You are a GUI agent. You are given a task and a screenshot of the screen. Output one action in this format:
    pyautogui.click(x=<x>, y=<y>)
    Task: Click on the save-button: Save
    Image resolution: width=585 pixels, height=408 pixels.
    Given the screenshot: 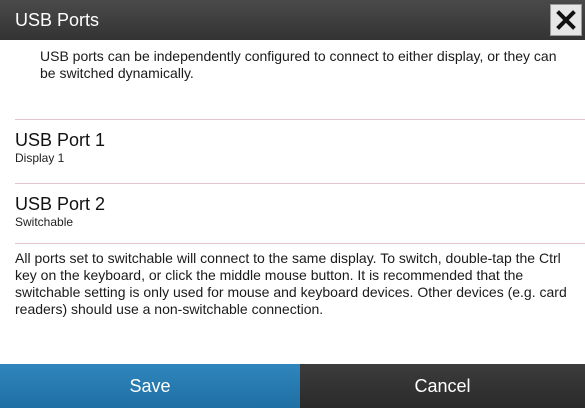 What is the action you would take?
    pyautogui.click(x=150, y=386)
    